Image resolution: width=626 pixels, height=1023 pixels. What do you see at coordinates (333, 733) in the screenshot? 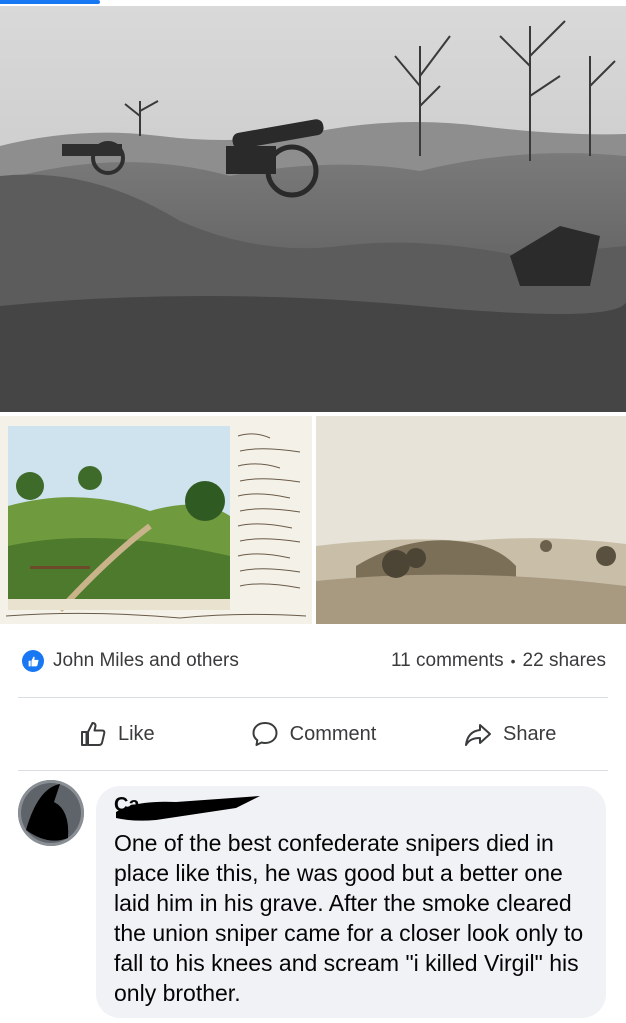
I see `comment-label: Comment` at bounding box center [333, 733].